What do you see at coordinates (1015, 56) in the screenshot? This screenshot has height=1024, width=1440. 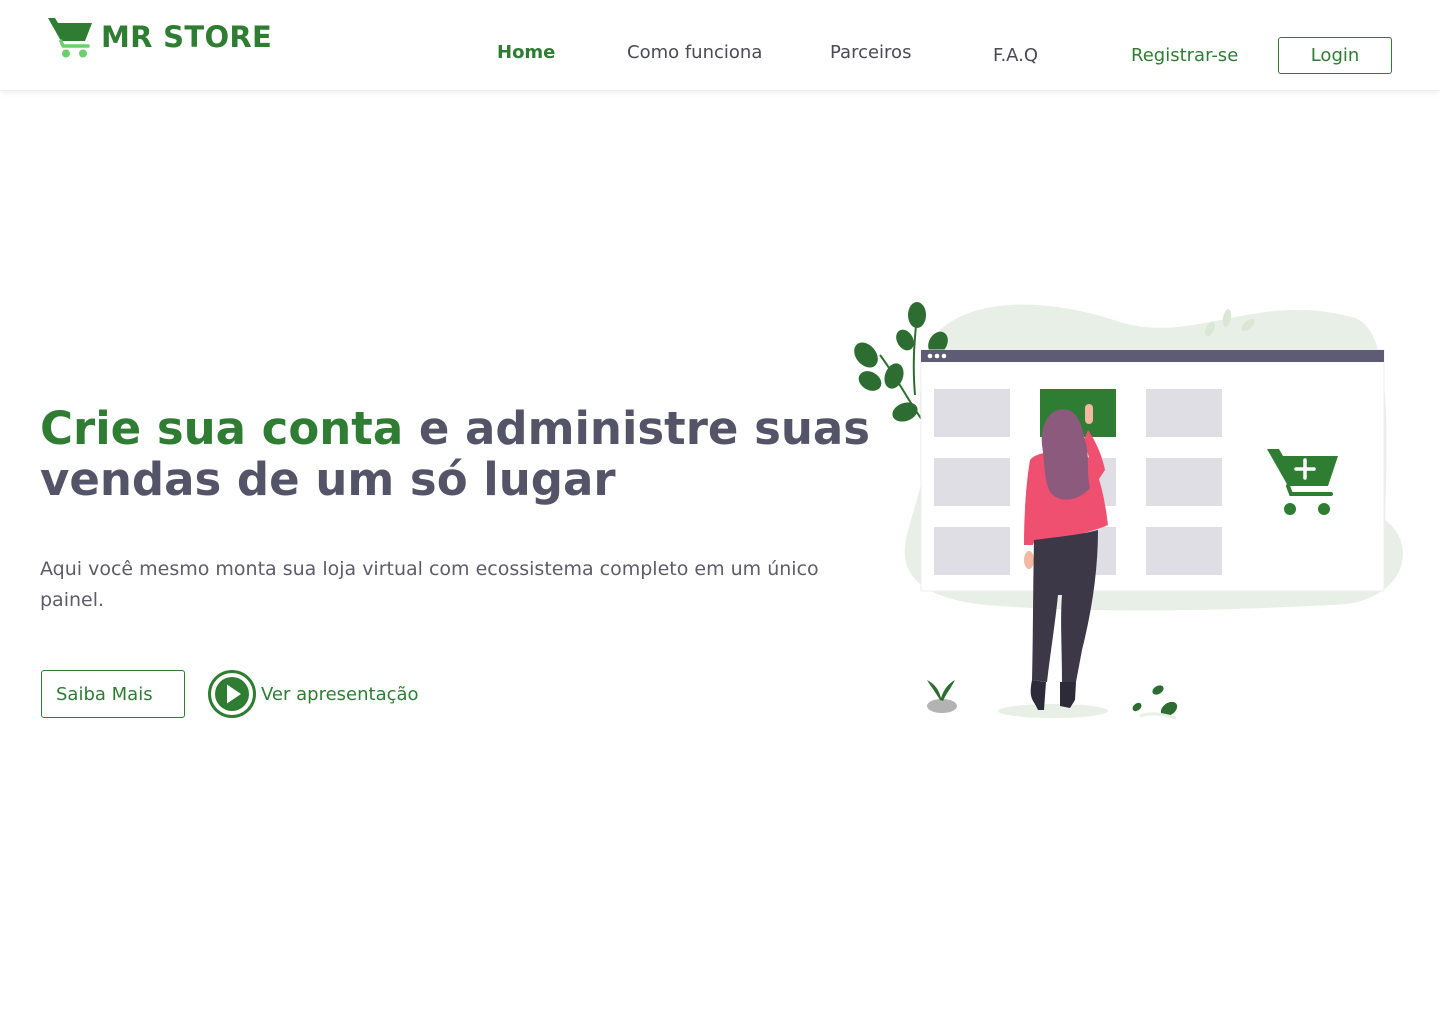 I see `nav-faq: F.A.Q` at bounding box center [1015, 56].